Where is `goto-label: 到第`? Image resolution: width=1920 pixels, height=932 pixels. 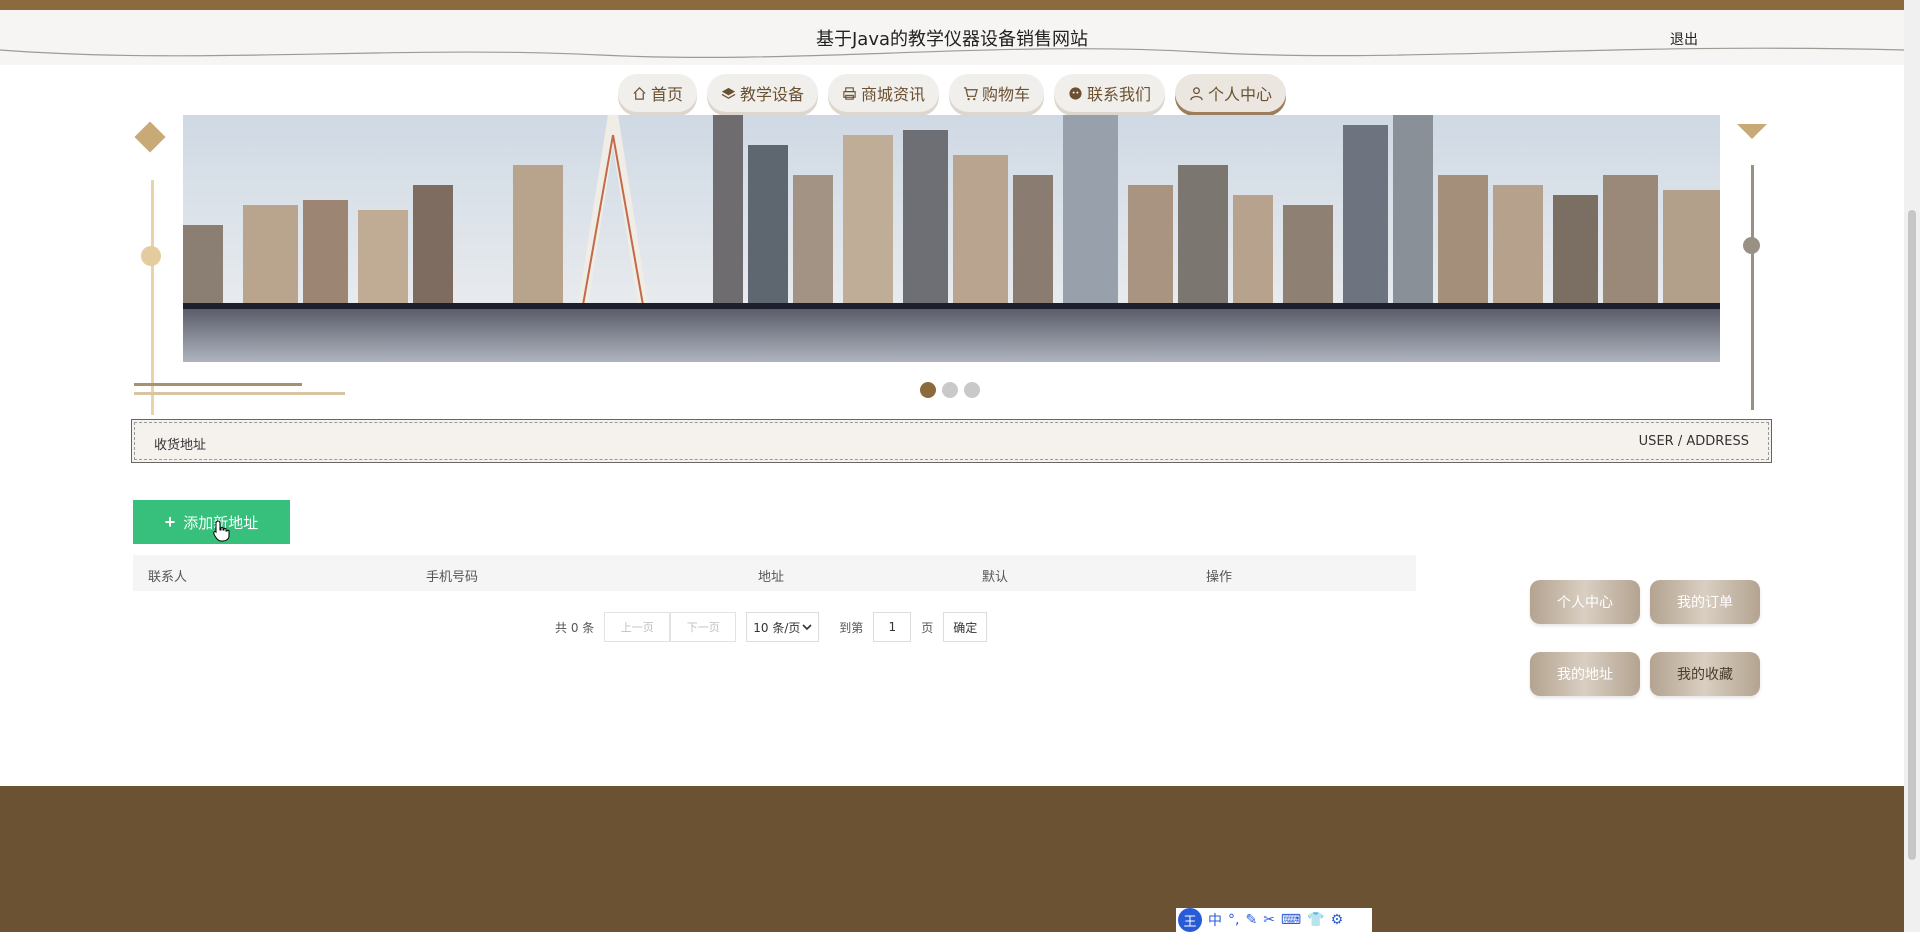
goto-label: 到第 is located at coordinates (851, 627).